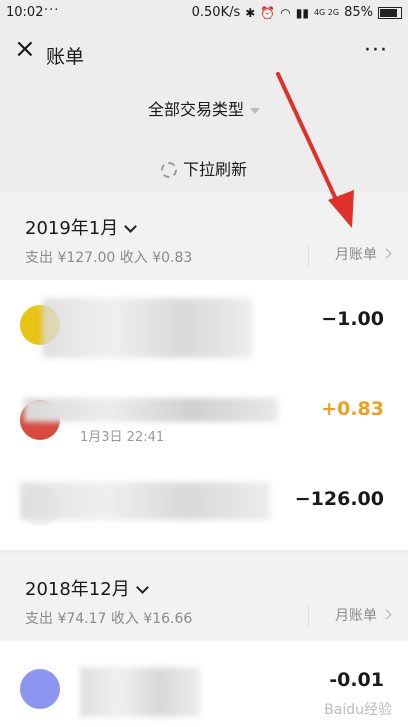 This screenshot has width=408, height=727. What do you see at coordinates (168, 170) in the screenshot?
I see `loading-spinner-icon` at bounding box center [168, 170].